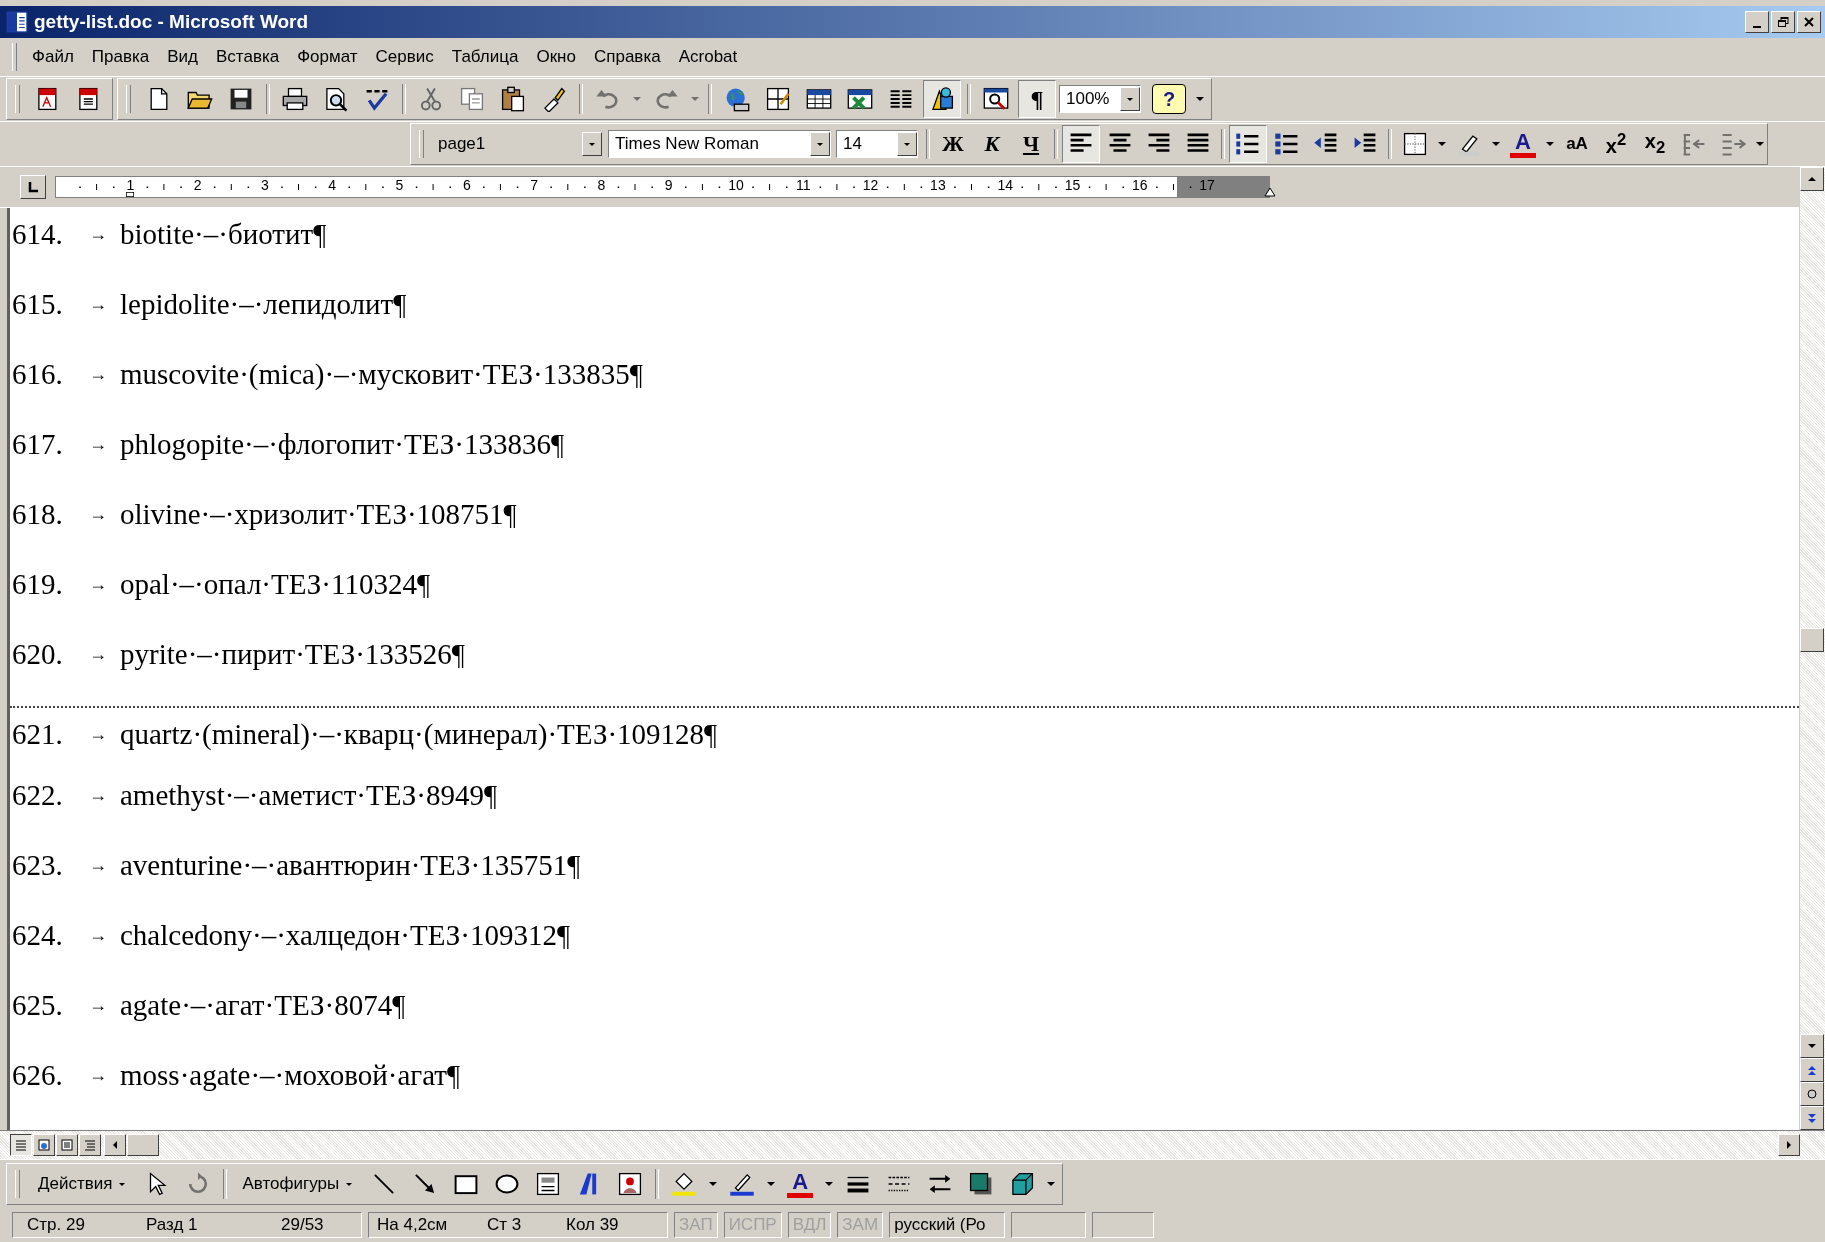 This screenshot has height=1242, width=1825. Describe the element at coordinates (172, 22) in the screenshot. I see `window-title: getty-list.doc - Microsoft Word` at that location.